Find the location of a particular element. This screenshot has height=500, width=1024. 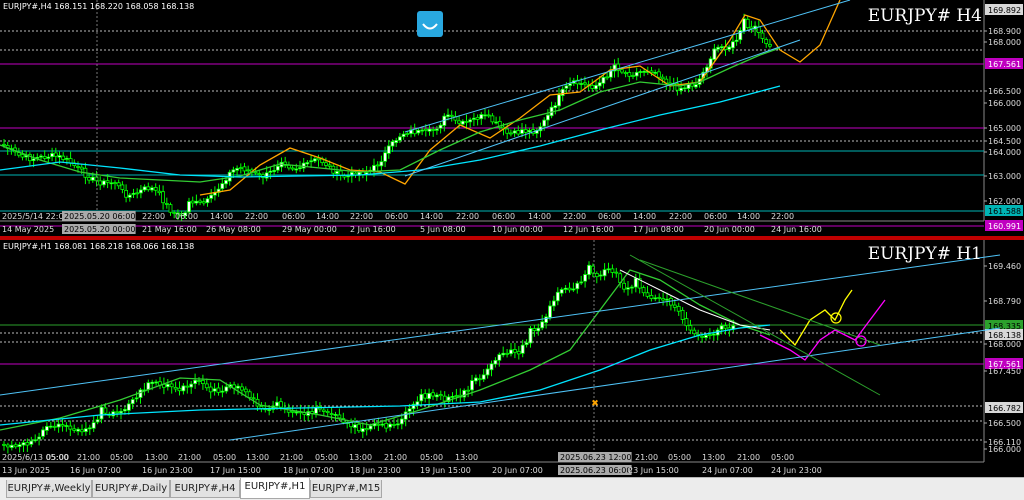

time-label: 2 Jun 16:00 is located at coordinates (373, 229).